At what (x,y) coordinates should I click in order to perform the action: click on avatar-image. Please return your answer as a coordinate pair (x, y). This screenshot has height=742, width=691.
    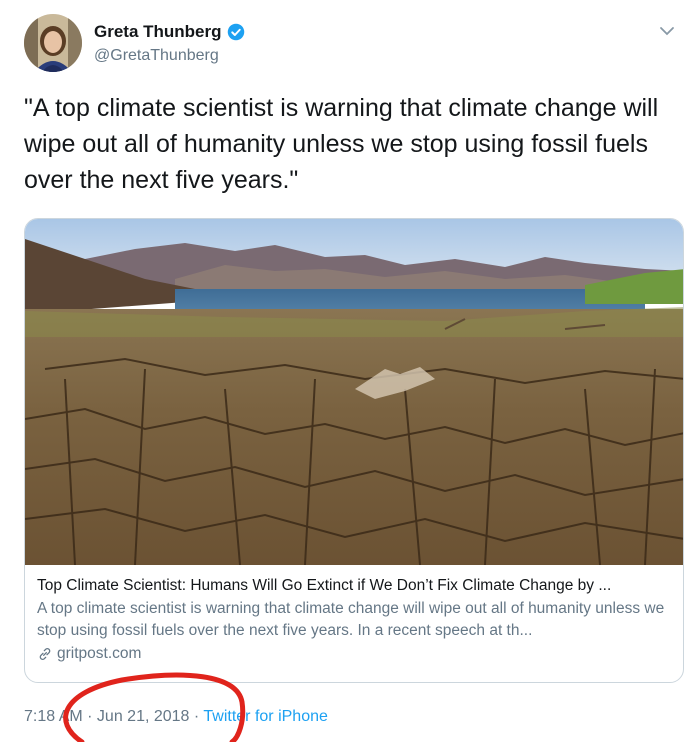
    Looking at the image, I should click on (53, 43).